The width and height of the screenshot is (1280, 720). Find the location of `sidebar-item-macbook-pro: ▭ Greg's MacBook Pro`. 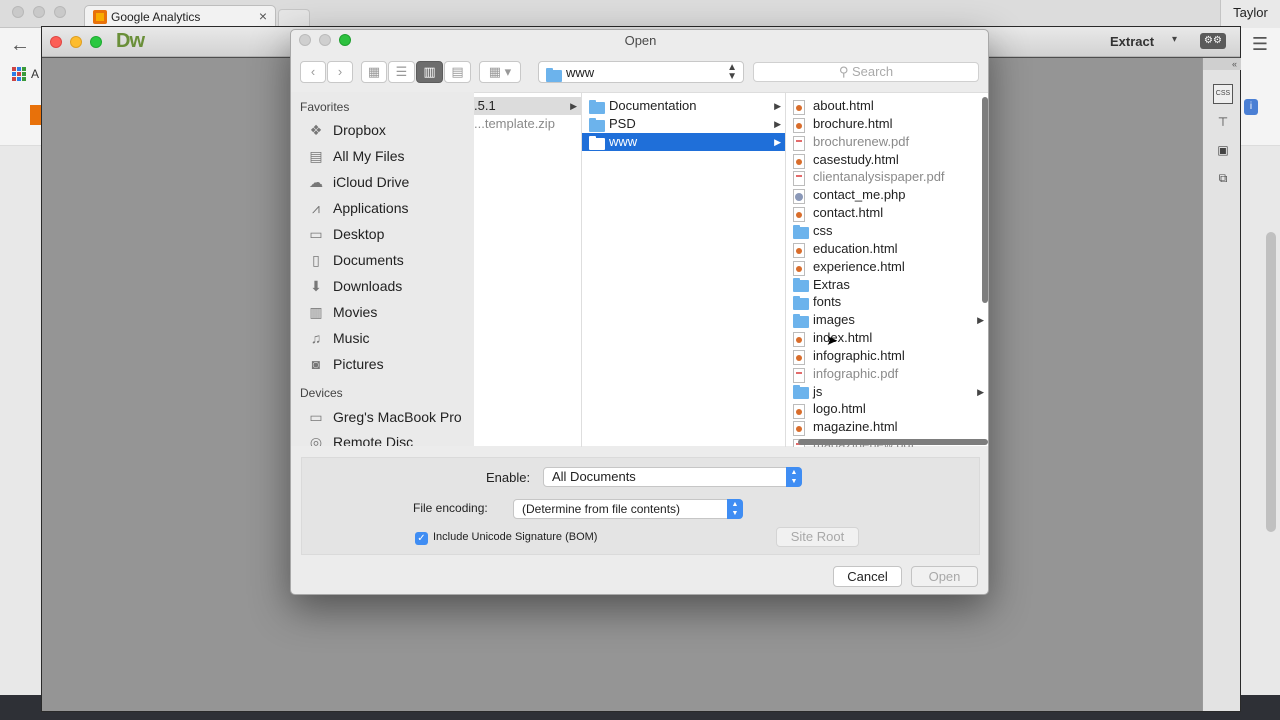

sidebar-item-macbook-pro: ▭ Greg's MacBook Pro is located at coordinates (387, 417).